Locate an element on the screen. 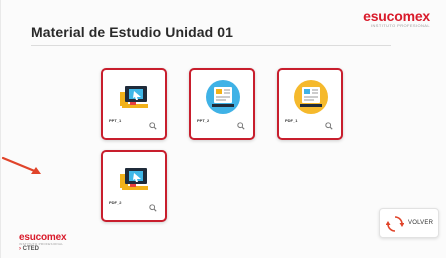 The height and width of the screenshot is (258, 446). brand-tagline: INSTITUTO PROFESIONAL is located at coordinates (400, 25).